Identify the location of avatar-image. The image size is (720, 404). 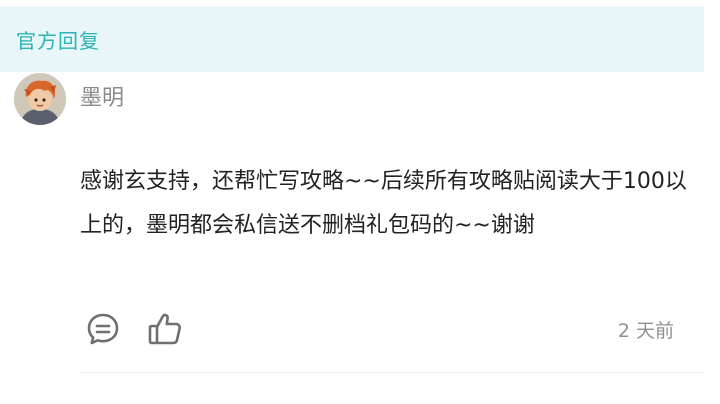
(40, 99).